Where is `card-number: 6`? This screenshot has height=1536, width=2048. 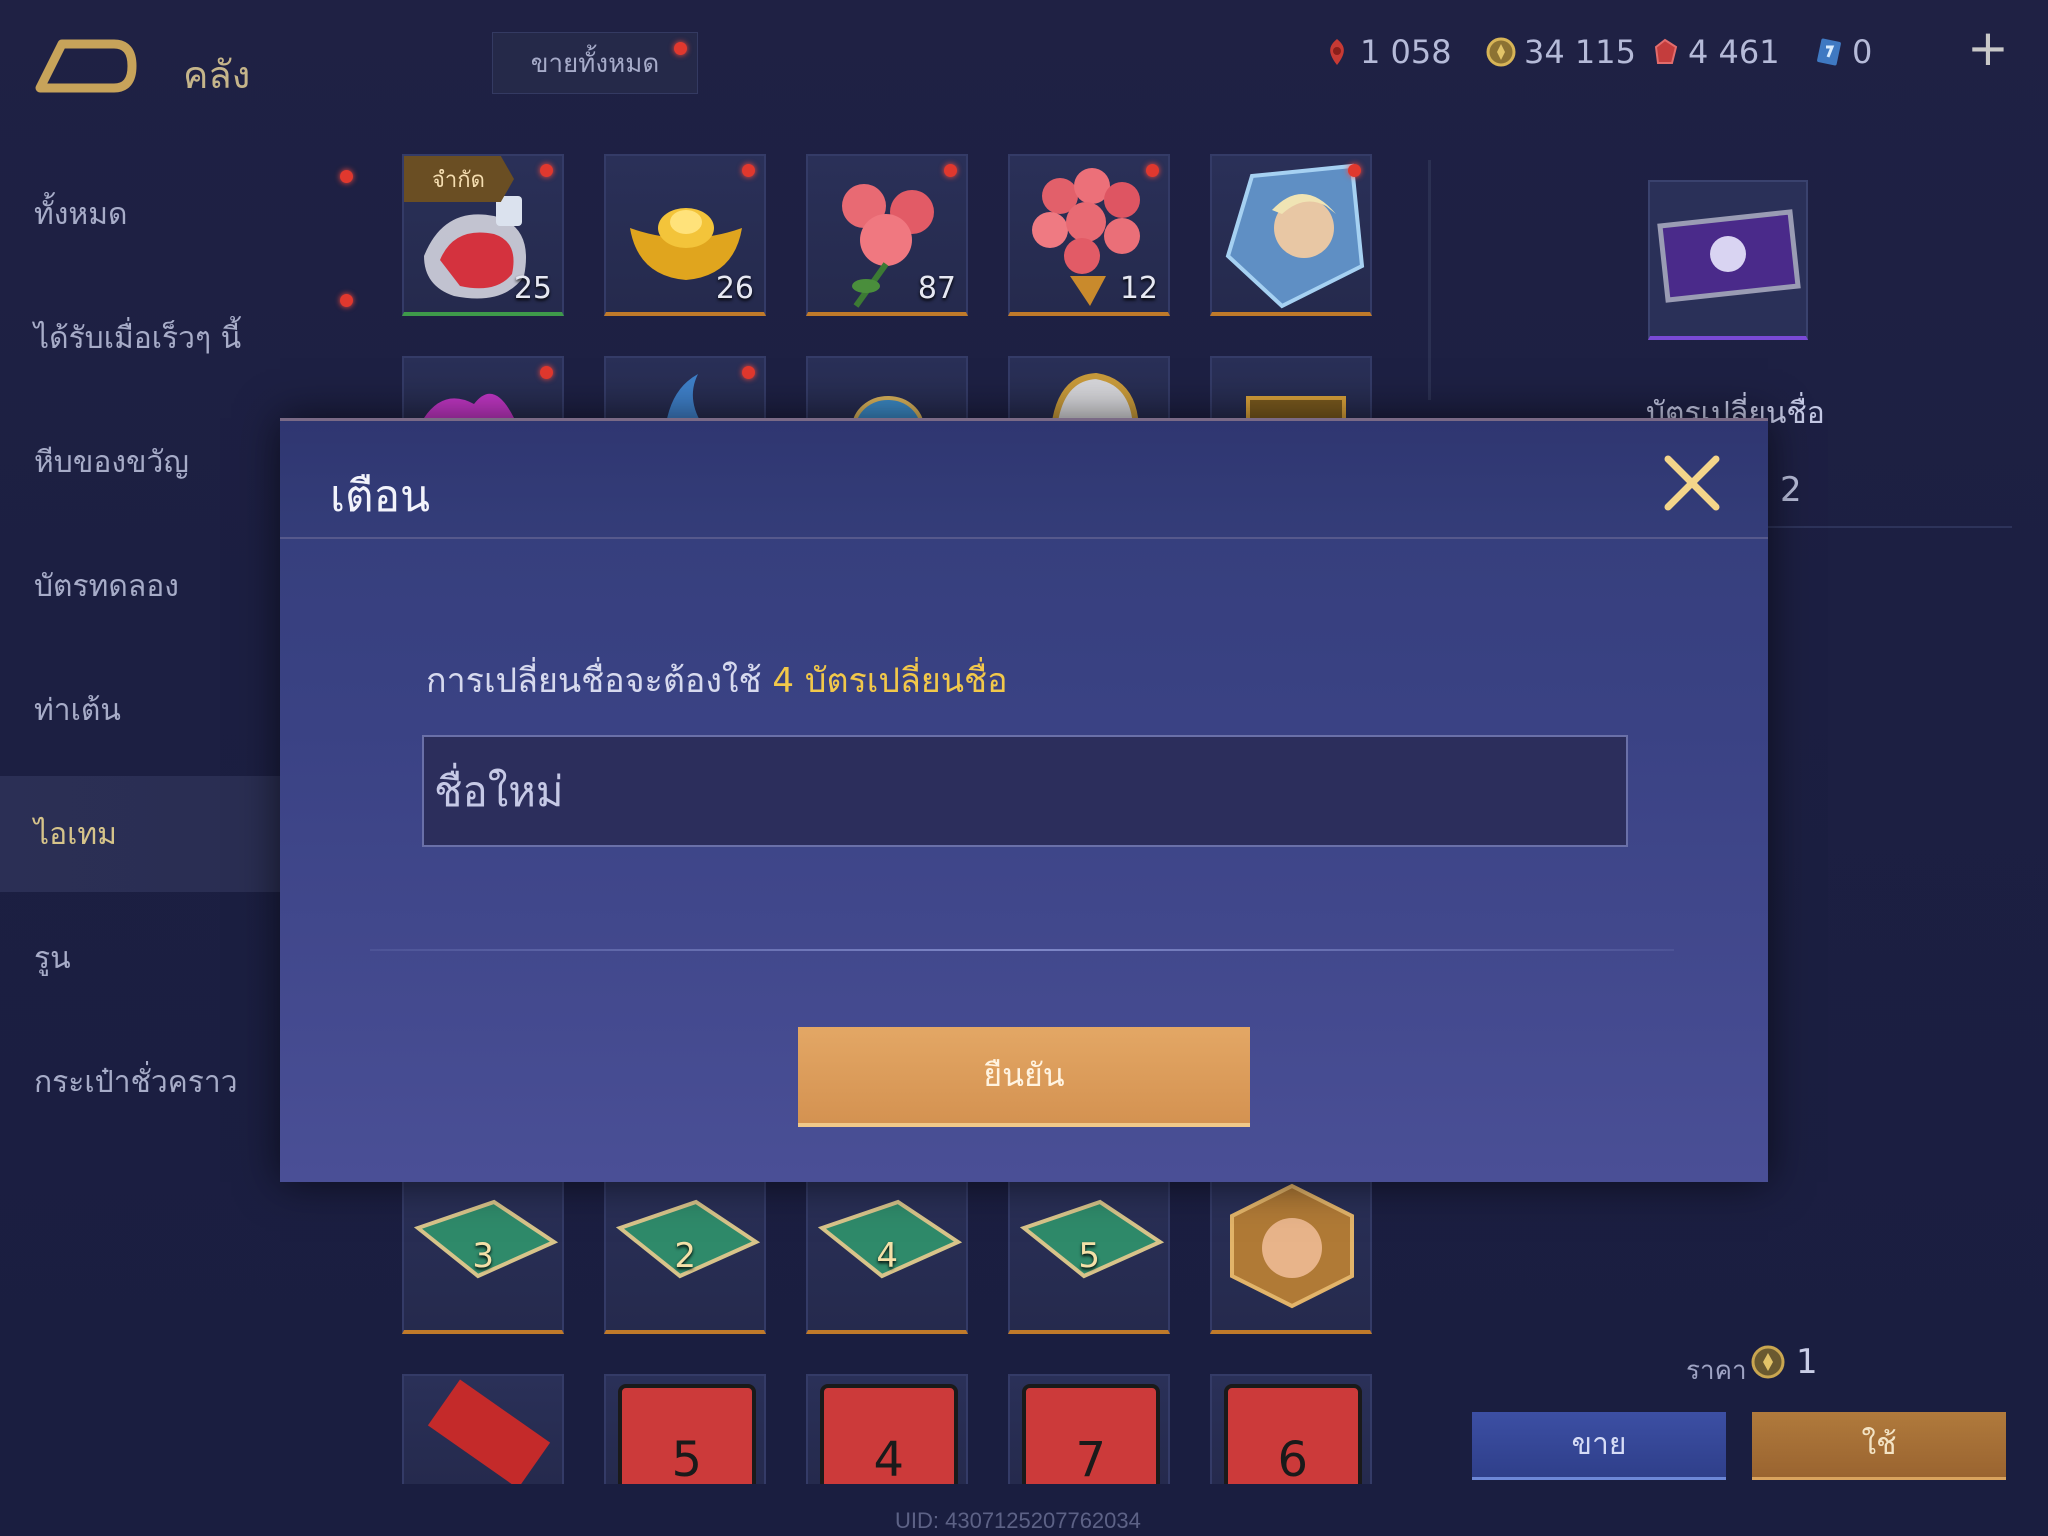
card-number: 6 is located at coordinates (1292, 1458).